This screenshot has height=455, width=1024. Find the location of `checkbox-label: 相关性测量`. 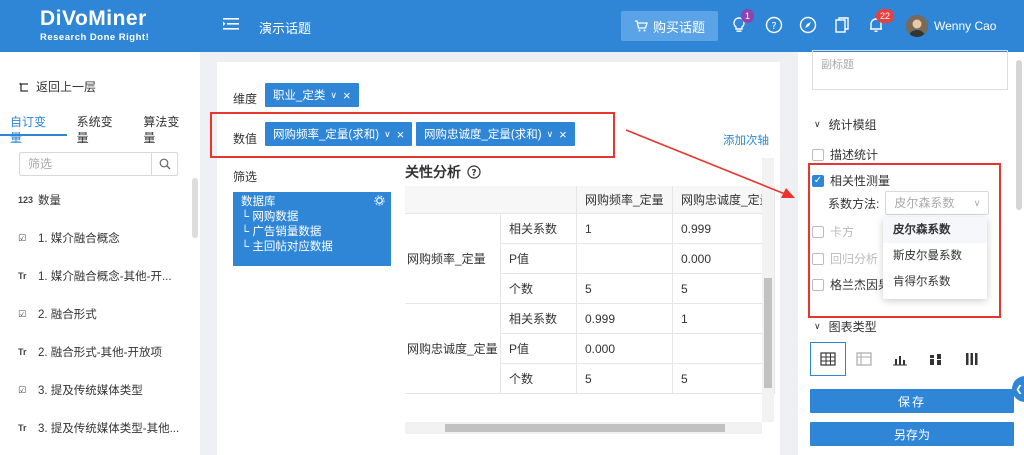

checkbox-label: 相关性测量 is located at coordinates (860, 181).